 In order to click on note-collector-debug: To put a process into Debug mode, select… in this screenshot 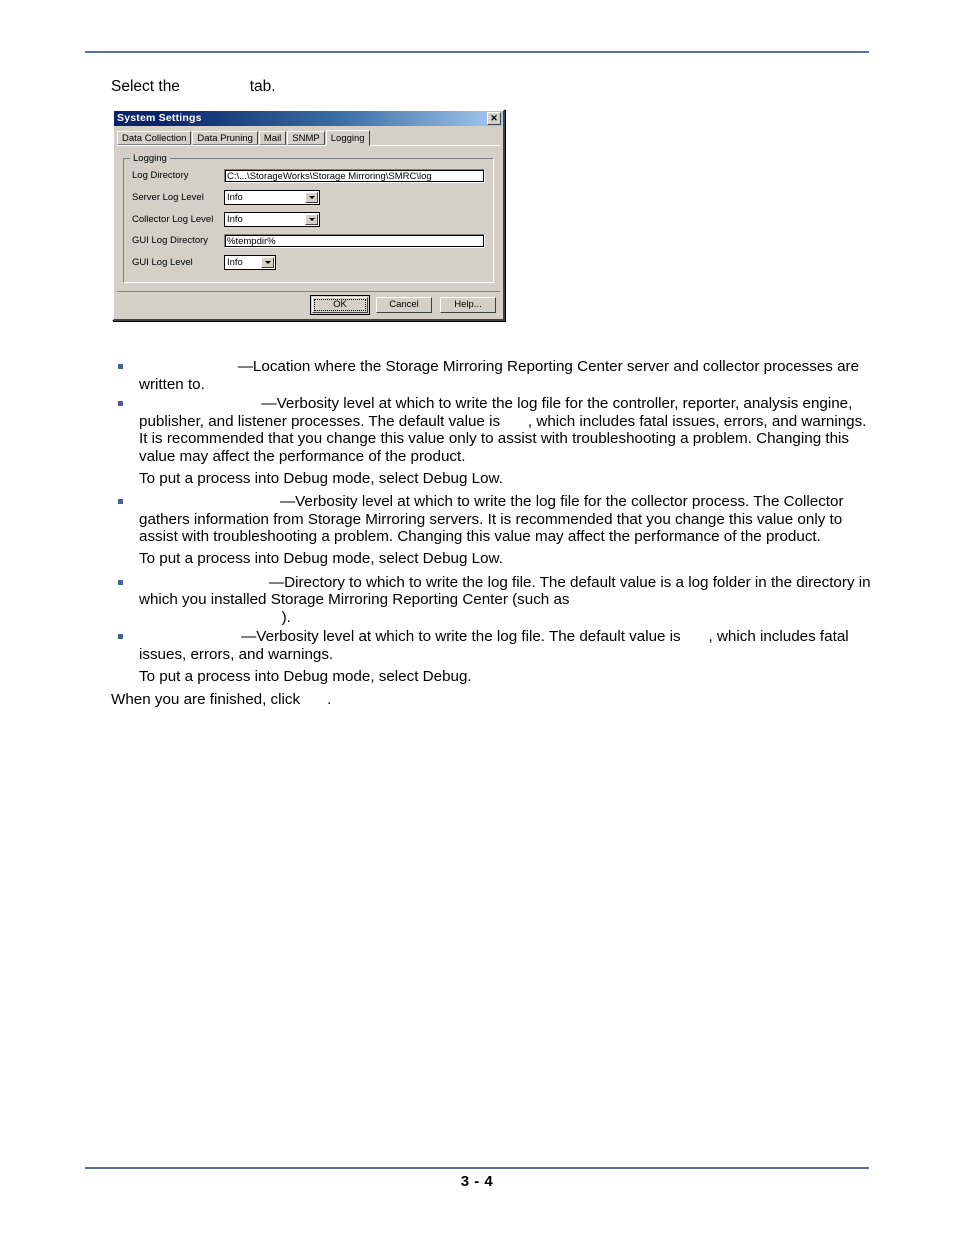, I will do `click(321, 558)`.